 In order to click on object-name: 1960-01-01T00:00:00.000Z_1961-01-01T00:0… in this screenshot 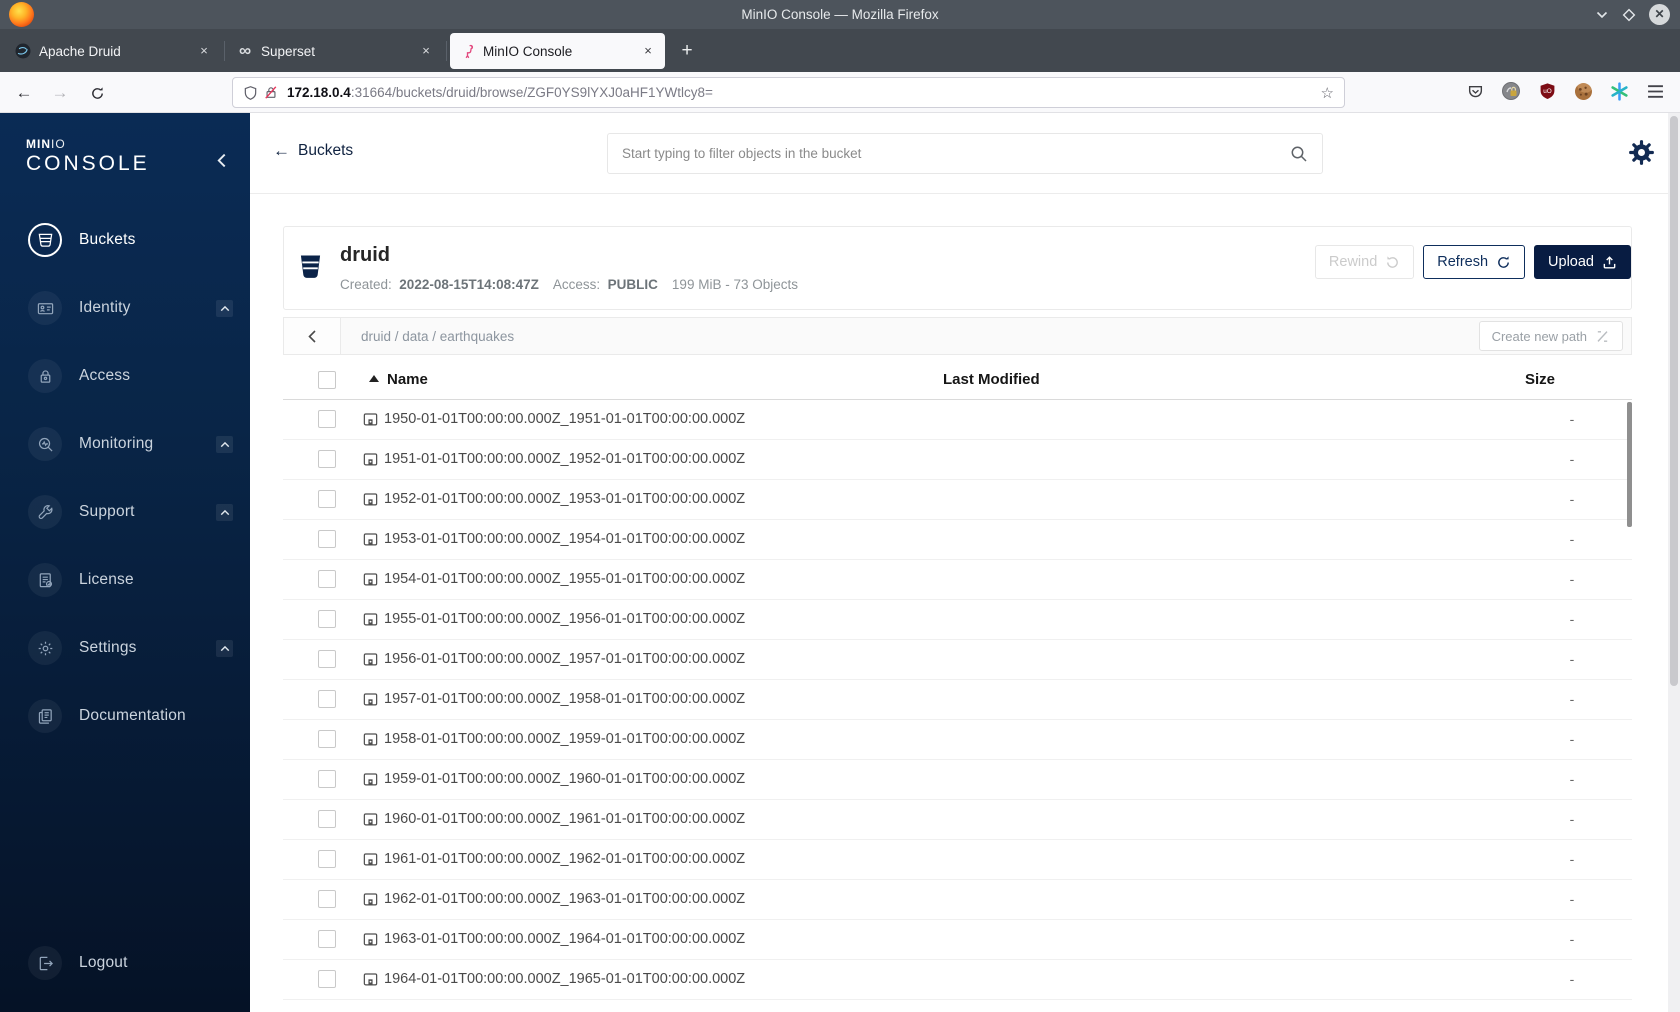, I will do `click(565, 819)`.